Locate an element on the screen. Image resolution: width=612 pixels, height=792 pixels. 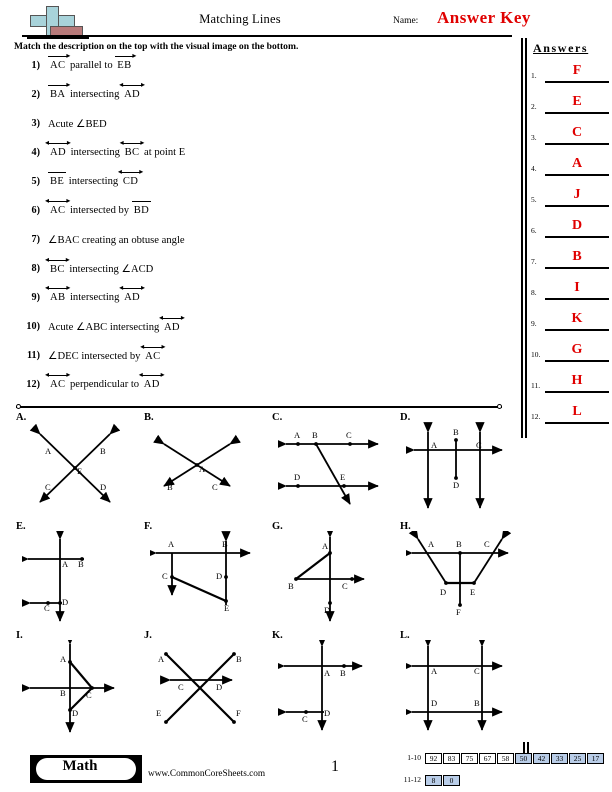
answer-row: 2. E is located at coordinates (571, 104).